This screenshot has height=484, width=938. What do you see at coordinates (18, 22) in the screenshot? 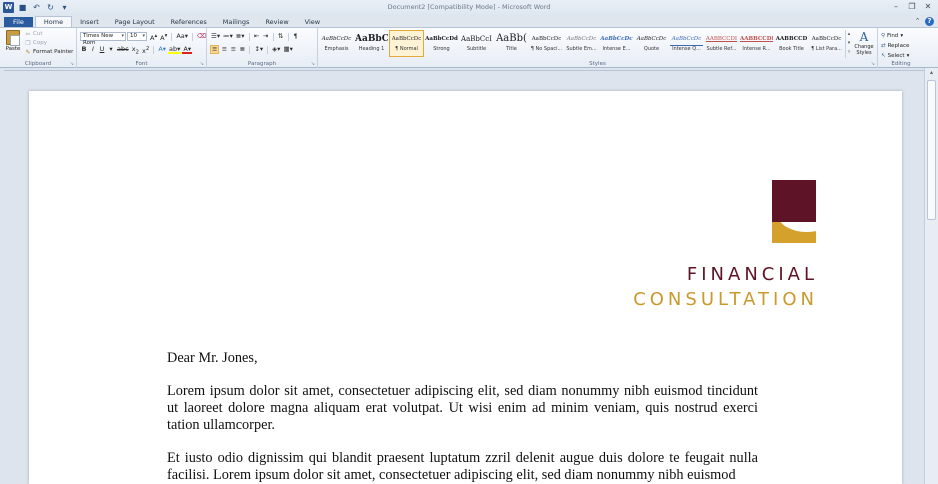
I see `tab-file: File` at bounding box center [18, 22].